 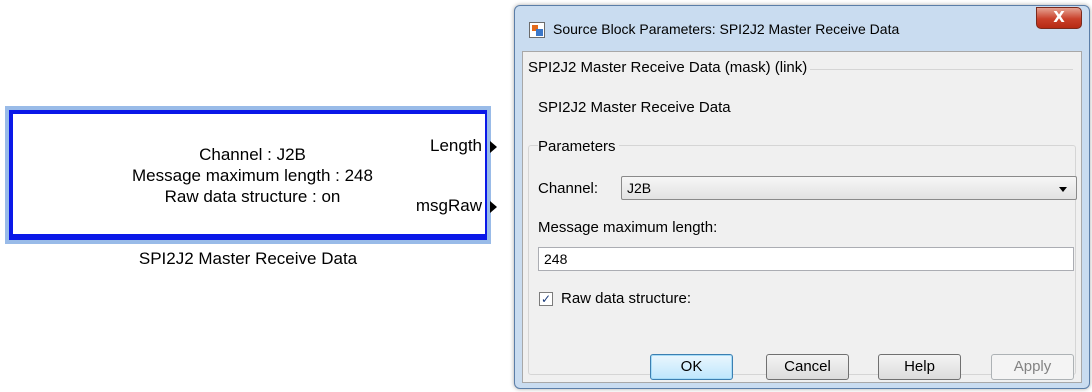 What do you see at coordinates (252, 154) in the screenshot?
I see `block-line-channel: Channel : J2B` at bounding box center [252, 154].